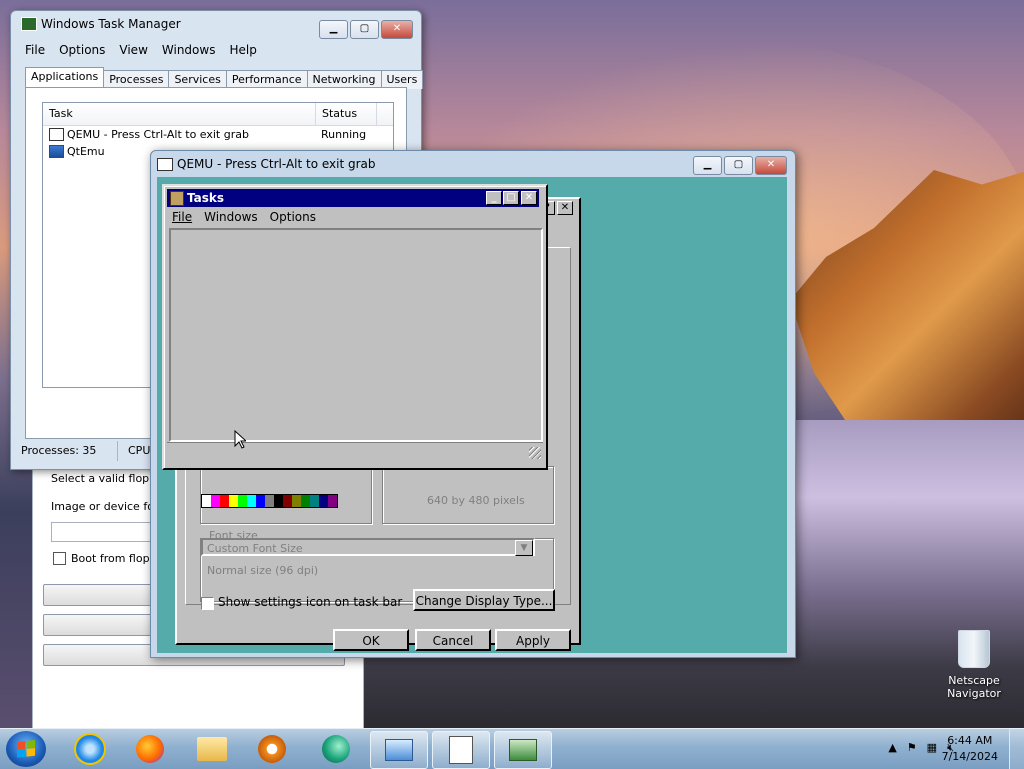 This screenshot has height=769, width=1024. What do you see at coordinates (111, 24) in the screenshot?
I see `task-manager-title: Windows Task Manager` at bounding box center [111, 24].